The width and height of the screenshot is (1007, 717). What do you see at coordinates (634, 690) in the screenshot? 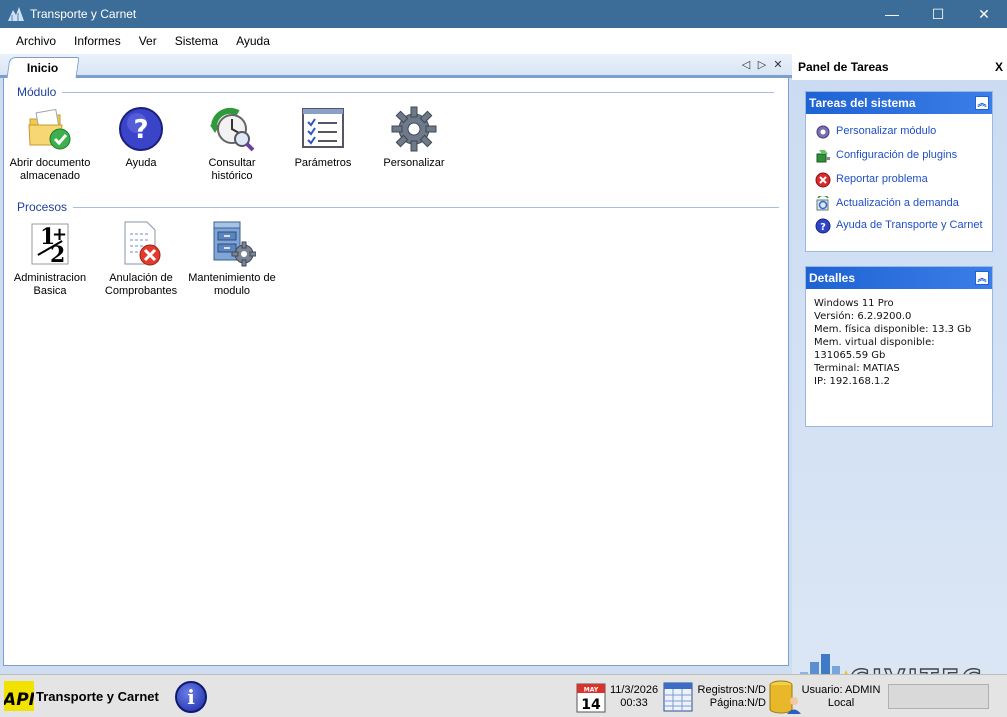
I see `status-date: 11/3/2026` at bounding box center [634, 690].